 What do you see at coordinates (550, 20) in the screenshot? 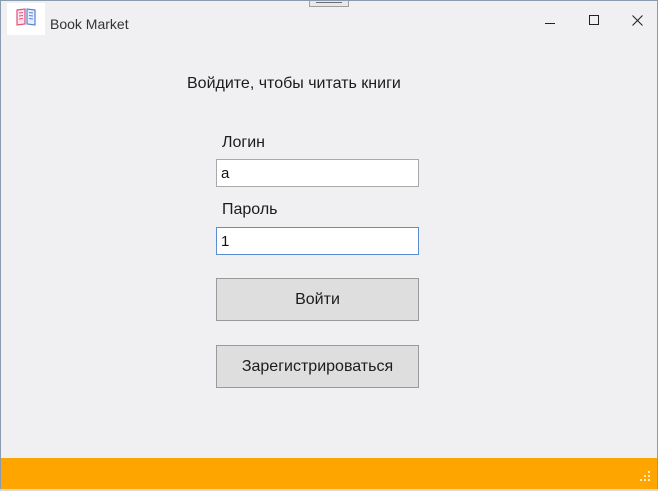
I see `minimize-button` at bounding box center [550, 20].